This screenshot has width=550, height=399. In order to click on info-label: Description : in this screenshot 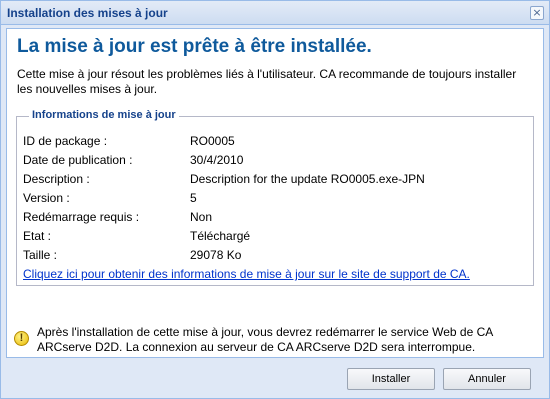, I will do `click(56, 179)`.